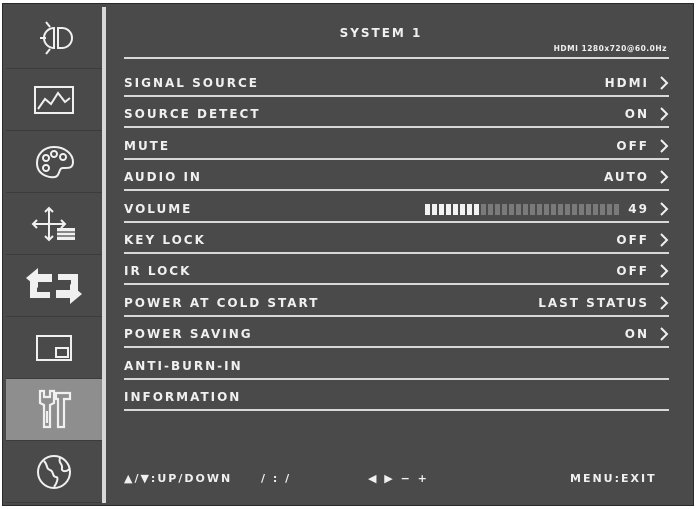 The height and width of the screenshot is (509, 698). What do you see at coordinates (396, 176) in the screenshot?
I see `menu-item-audio-in: AUDIO IN AUTO` at bounding box center [396, 176].